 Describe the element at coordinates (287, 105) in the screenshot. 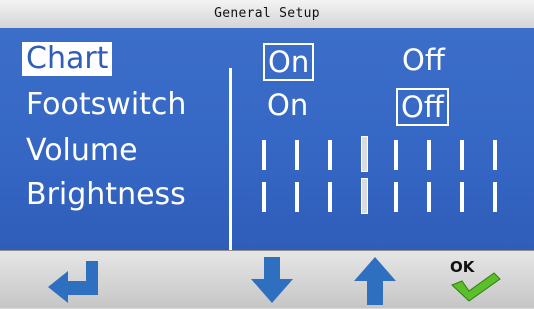

I see `footswitch-option-on: On` at that location.